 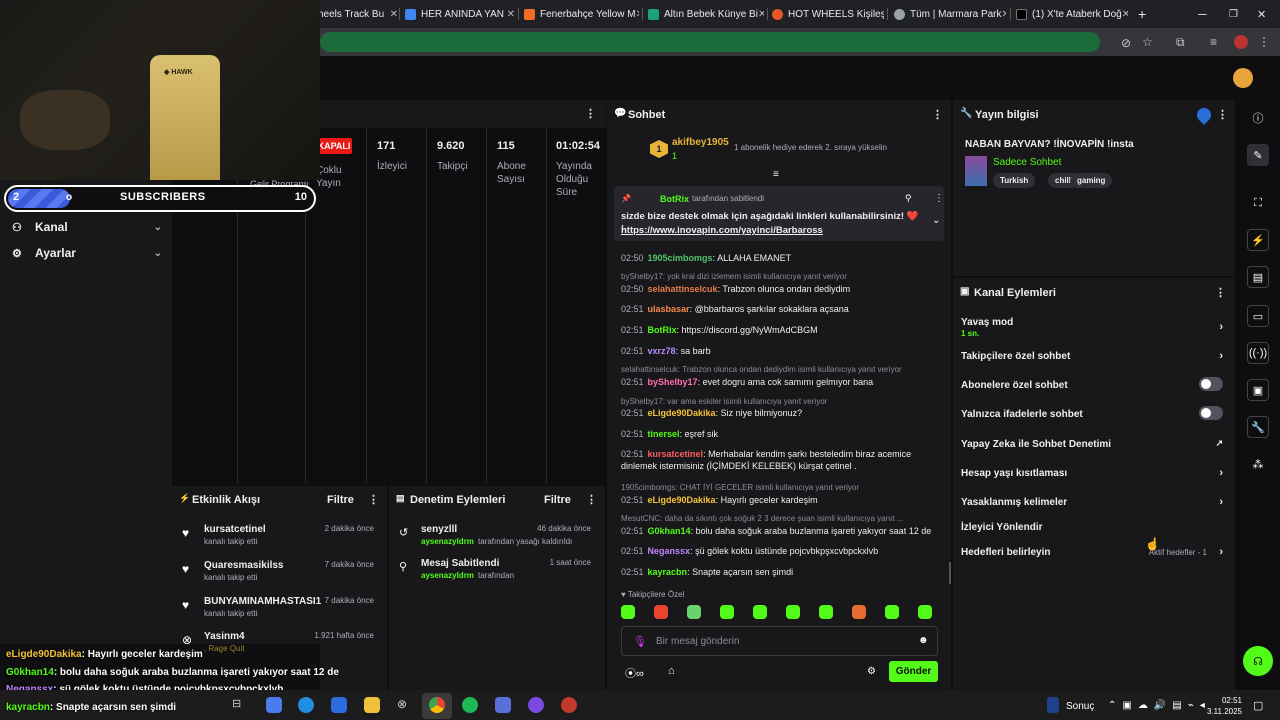 I want to click on gear-icon: ⚙, so click(x=871, y=671).